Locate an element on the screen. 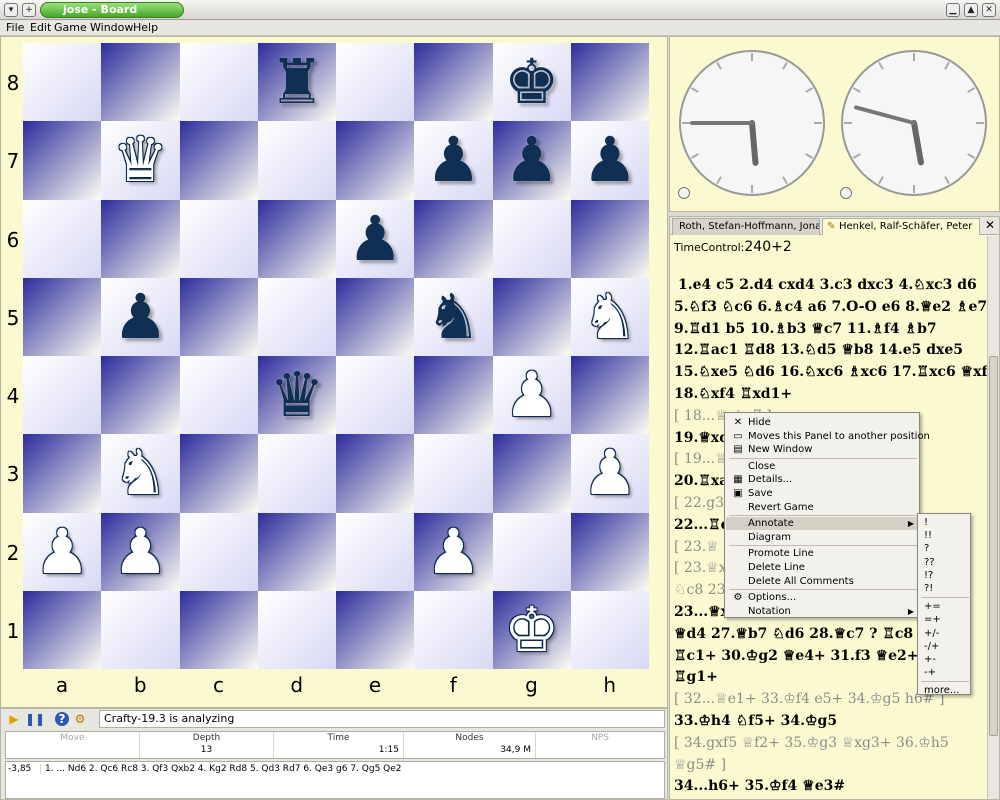 This screenshot has width=1000, height=800. annotation-9: -/+ is located at coordinates (947, 646).